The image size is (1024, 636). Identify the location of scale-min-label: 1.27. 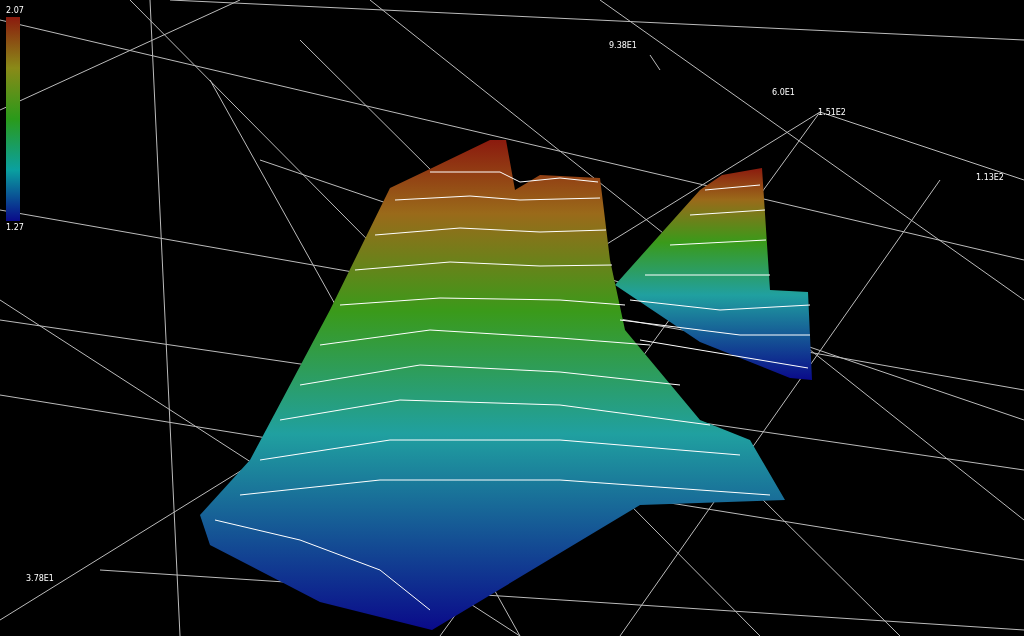
(15, 227).